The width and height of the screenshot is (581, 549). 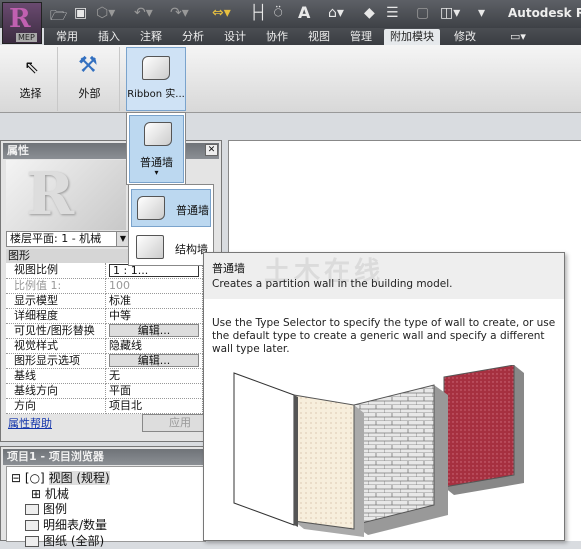 What do you see at coordinates (278, 13) in the screenshot?
I see `tag-icon: ⍥` at bounding box center [278, 13].